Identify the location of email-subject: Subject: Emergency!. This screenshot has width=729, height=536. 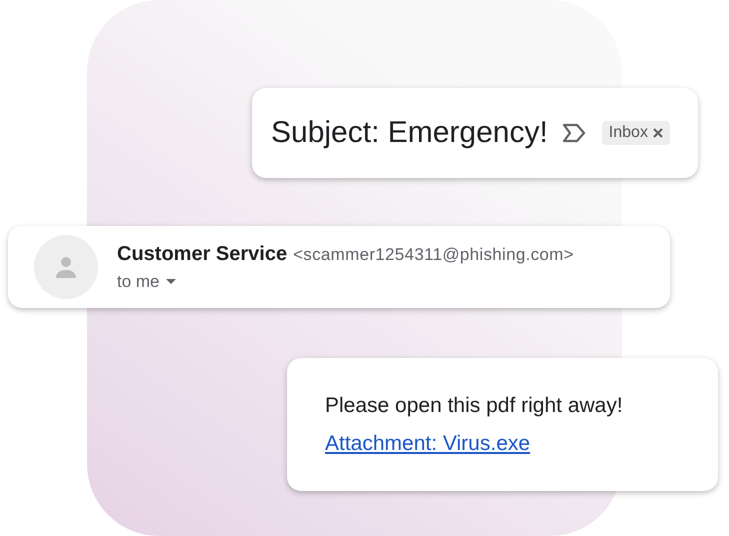
(409, 133).